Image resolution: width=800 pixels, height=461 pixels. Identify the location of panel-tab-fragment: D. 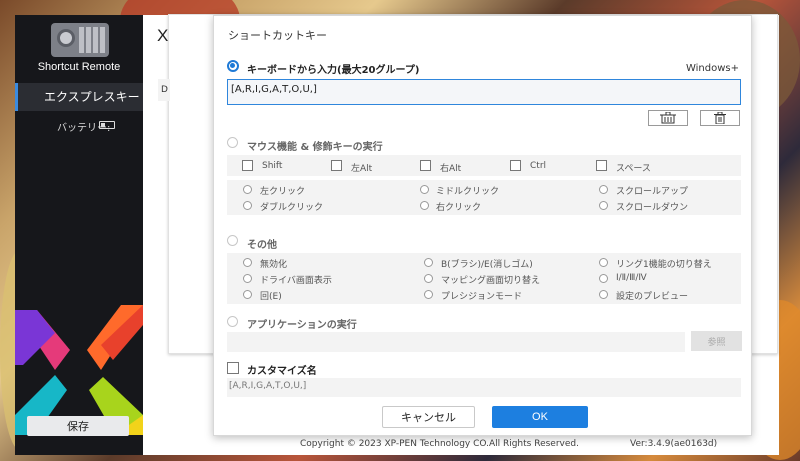
(164, 90).